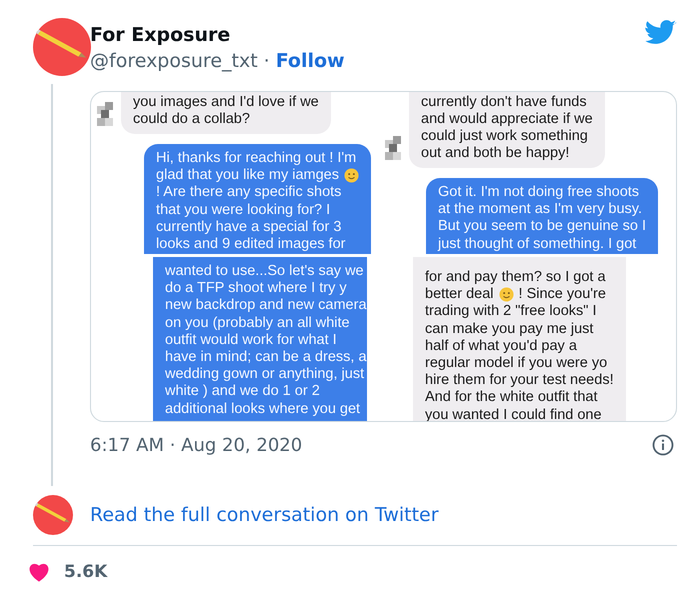 The image size is (700, 595). Describe the element at coordinates (542, 227) in the screenshot. I see `message-line: But you seem to be genuine so I` at that location.